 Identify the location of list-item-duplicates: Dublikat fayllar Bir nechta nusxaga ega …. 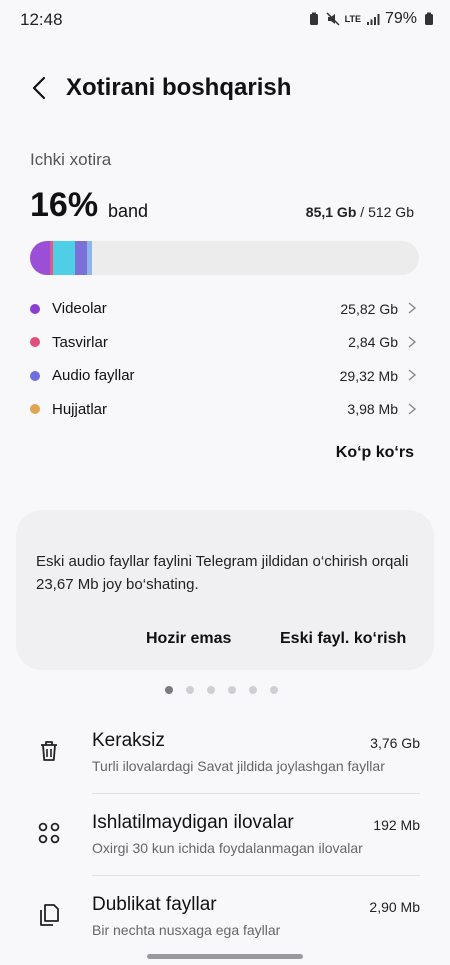
(225, 917).